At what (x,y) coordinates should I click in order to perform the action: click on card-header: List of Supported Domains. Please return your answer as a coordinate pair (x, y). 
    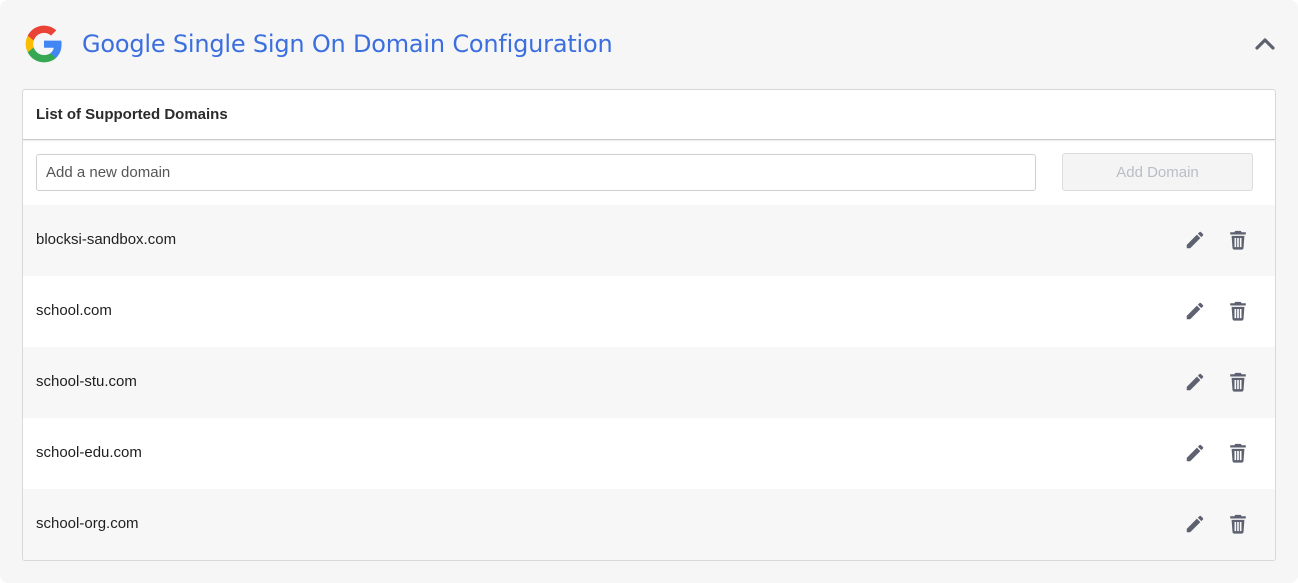
    Looking at the image, I should click on (649, 115).